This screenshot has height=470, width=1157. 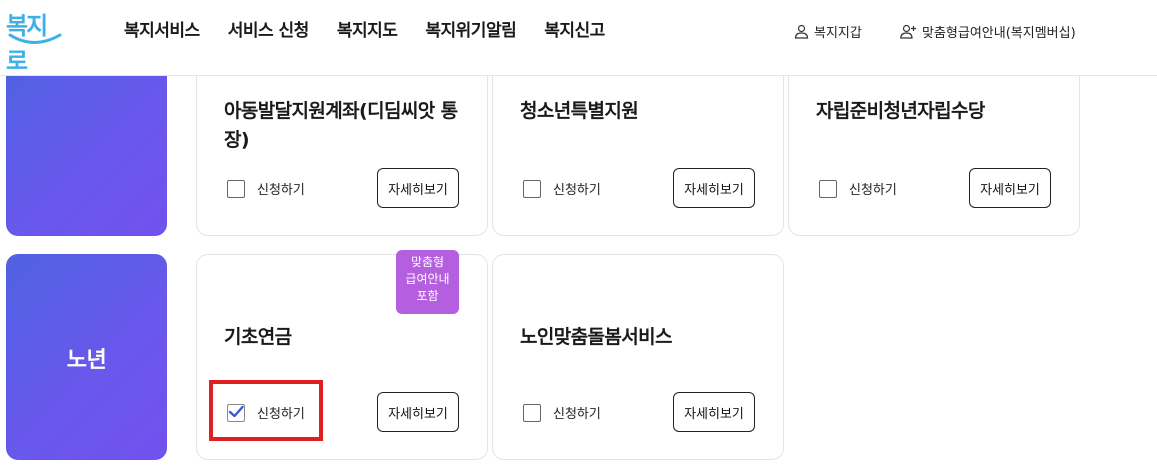 What do you see at coordinates (900, 111) in the screenshot?
I see `card-title: 자립준비청년자립수당` at bounding box center [900, 111].